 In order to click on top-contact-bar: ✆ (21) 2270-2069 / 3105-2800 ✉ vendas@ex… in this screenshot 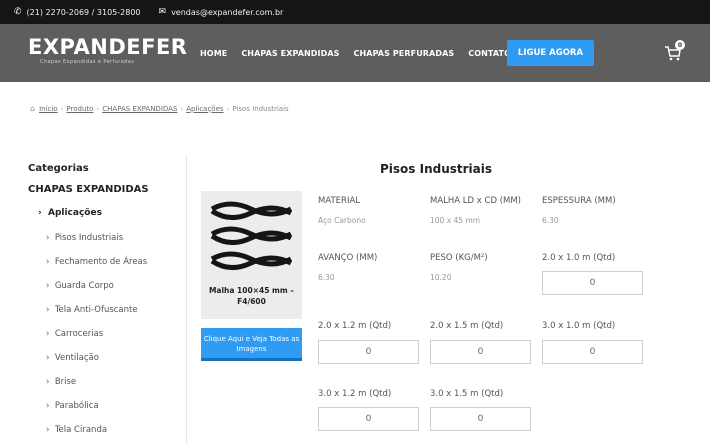, I will do `click(355, 12)`.